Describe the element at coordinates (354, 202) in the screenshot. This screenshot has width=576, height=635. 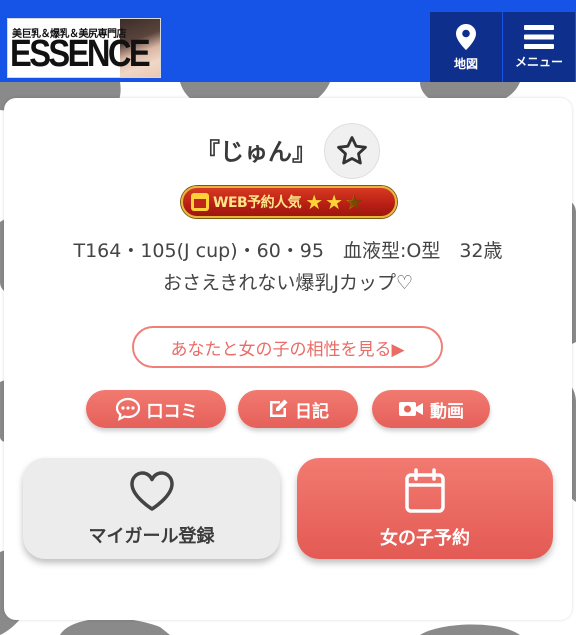
I see `star-half-icon: ★` at that location.